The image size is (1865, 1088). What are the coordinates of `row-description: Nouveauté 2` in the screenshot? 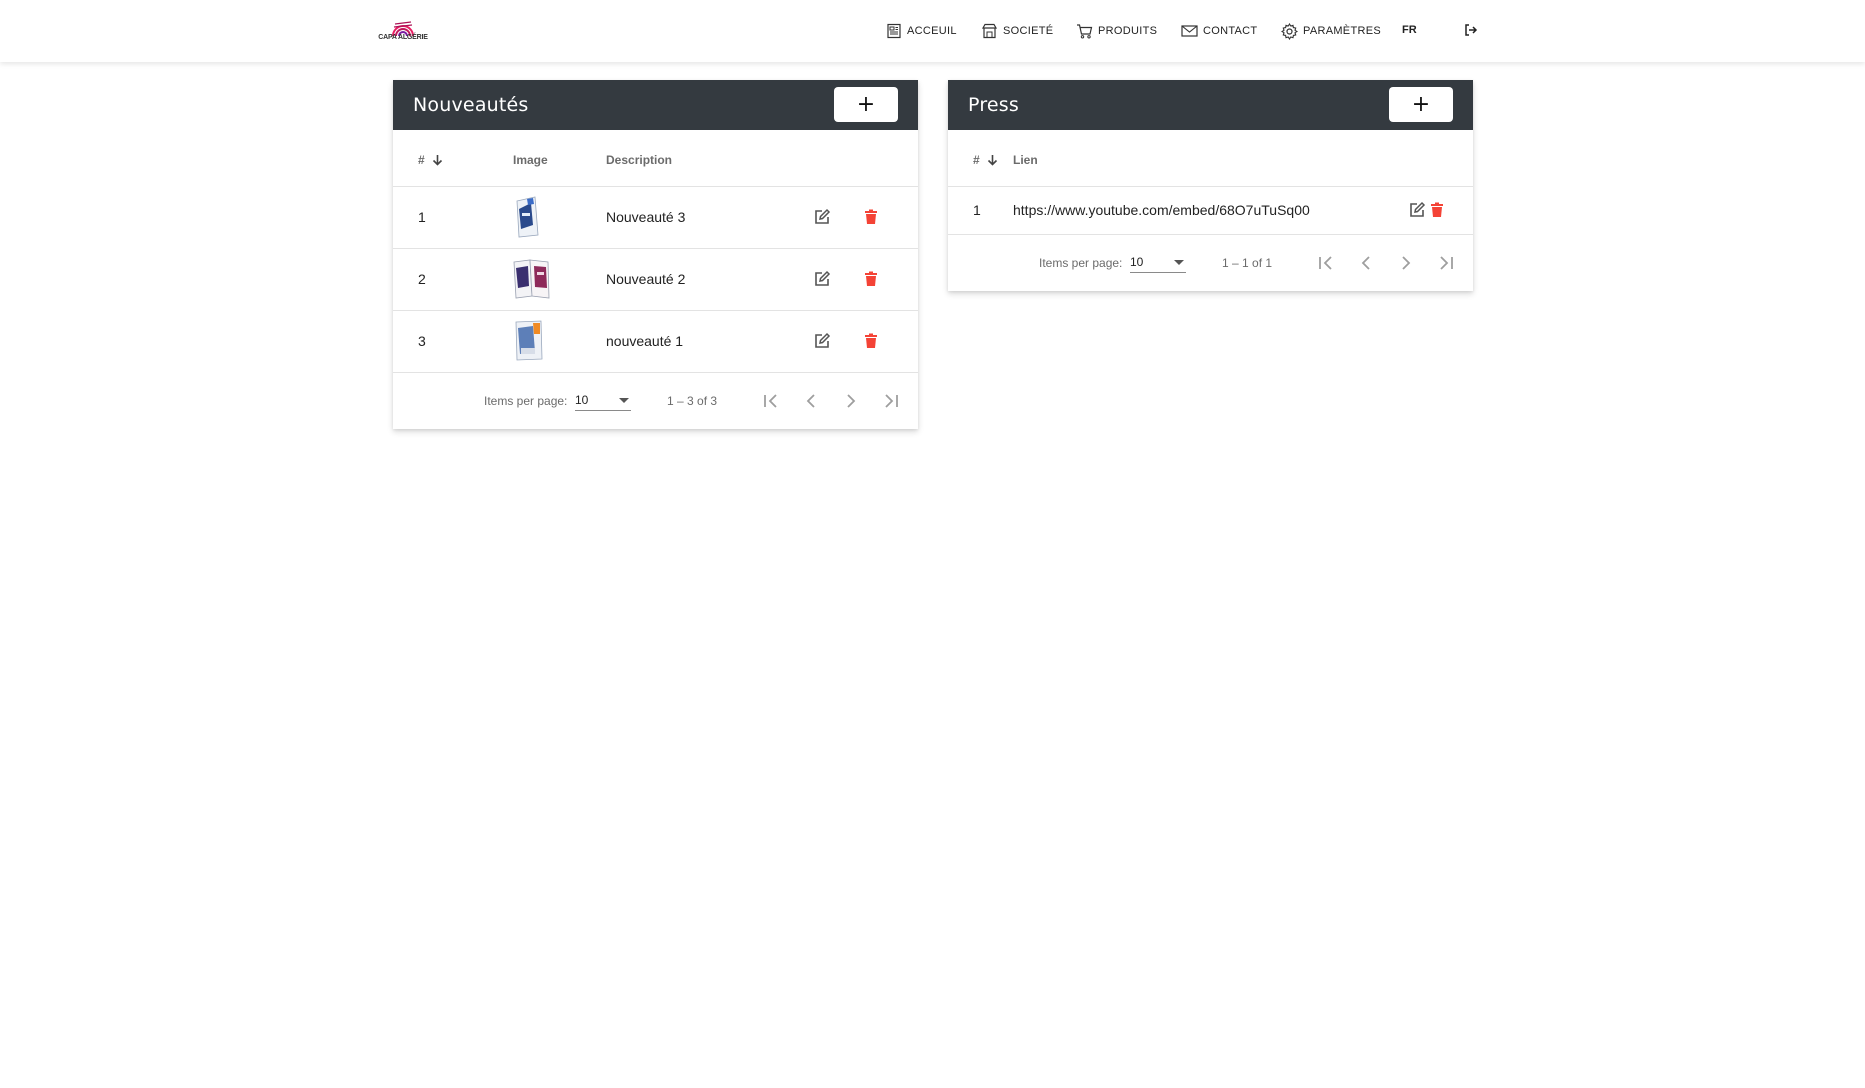 It's located at (646, 279).